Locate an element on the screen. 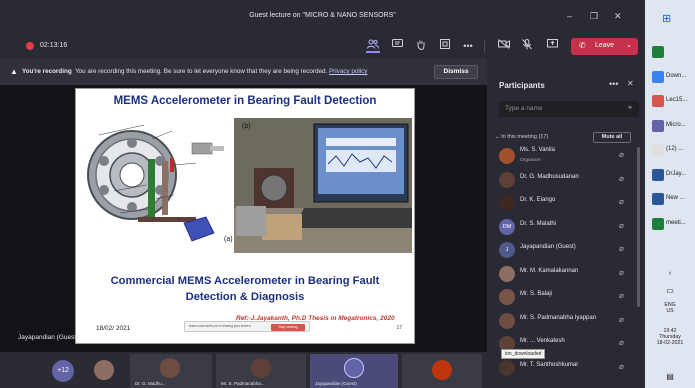  participant-name: Mr. T. Santhoshkumar is located at coordinates (549, 364).